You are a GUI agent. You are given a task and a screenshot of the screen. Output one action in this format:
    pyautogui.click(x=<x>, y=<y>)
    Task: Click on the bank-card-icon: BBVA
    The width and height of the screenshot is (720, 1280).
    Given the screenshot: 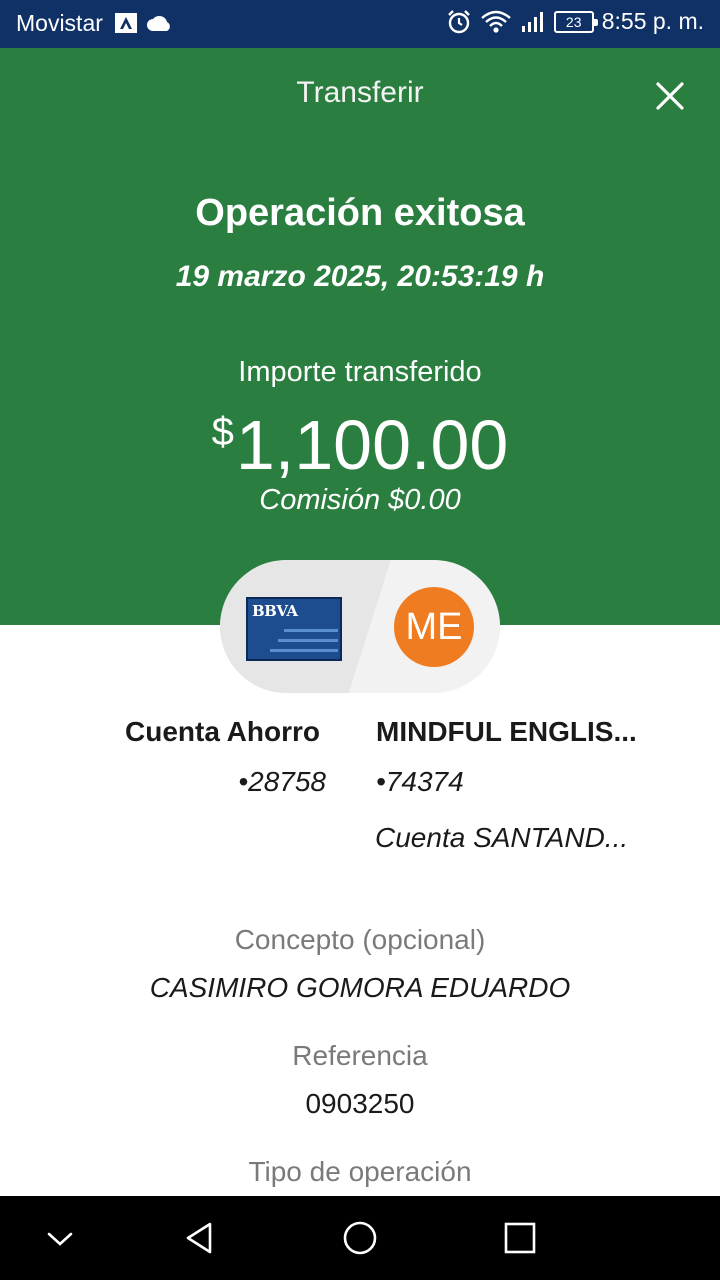 What is the action you would take?
    pyautogui.click(x=294, y=629)
    